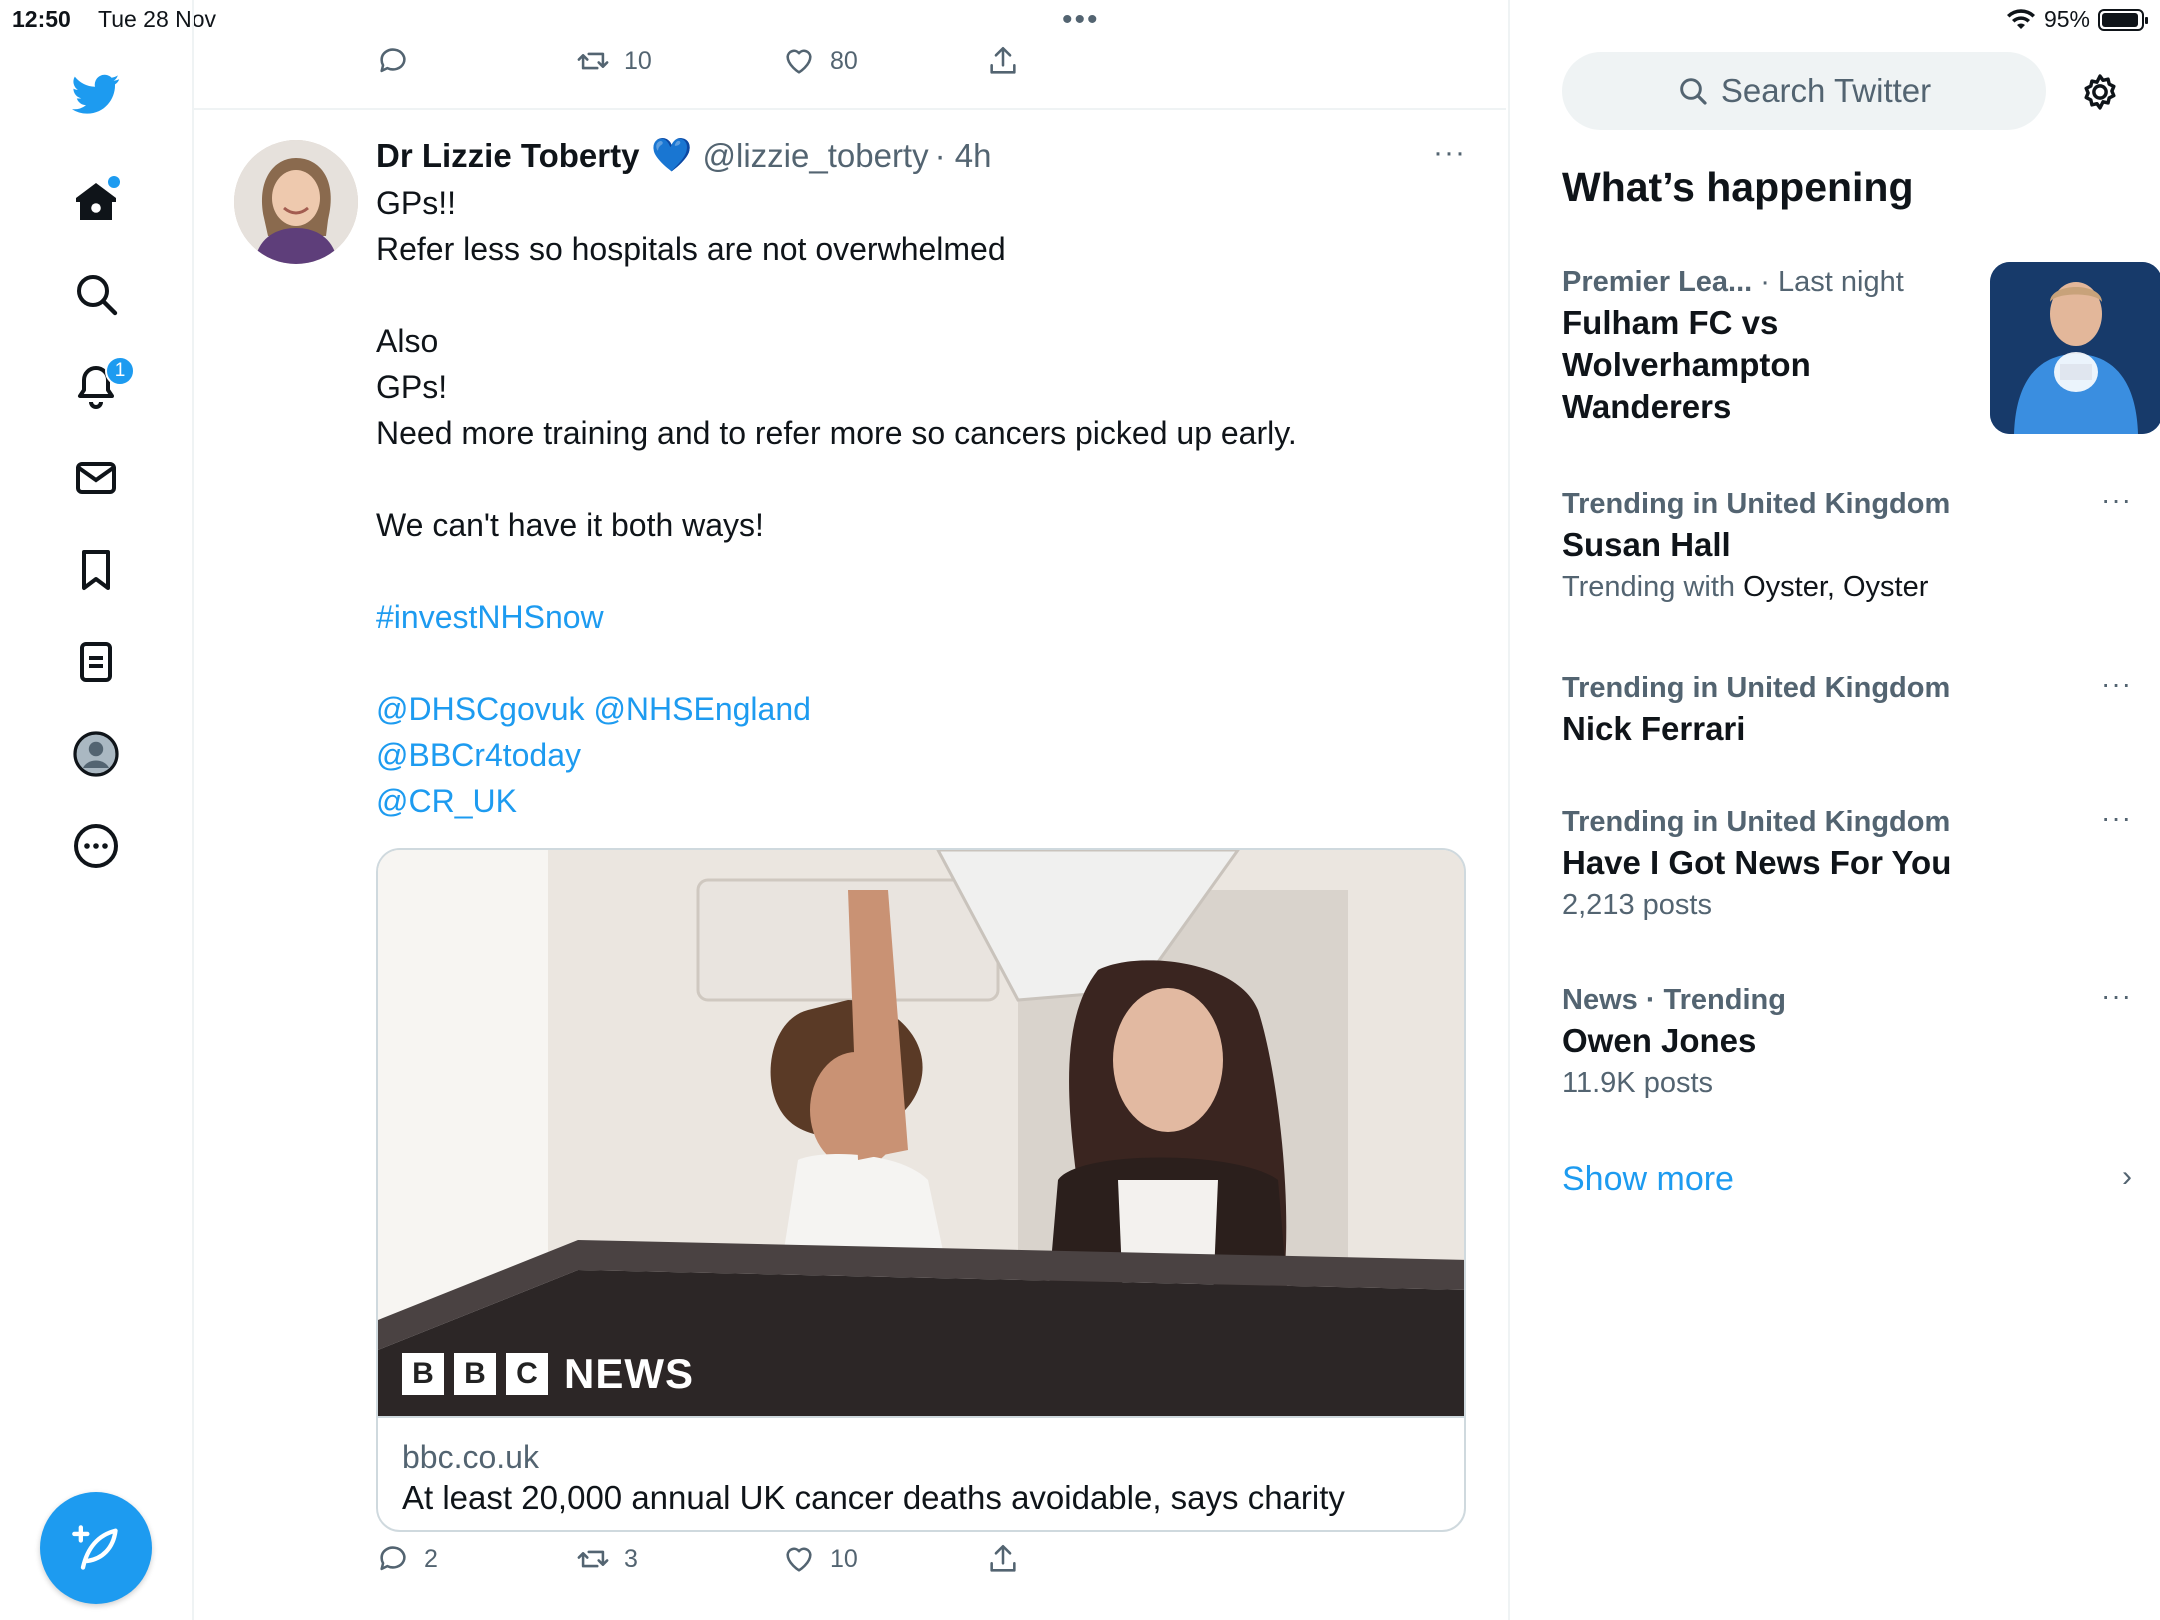 The width and height of the screenshot is (2160, 1620). I want to click on retweet-button: 3, so click(607, 1559).